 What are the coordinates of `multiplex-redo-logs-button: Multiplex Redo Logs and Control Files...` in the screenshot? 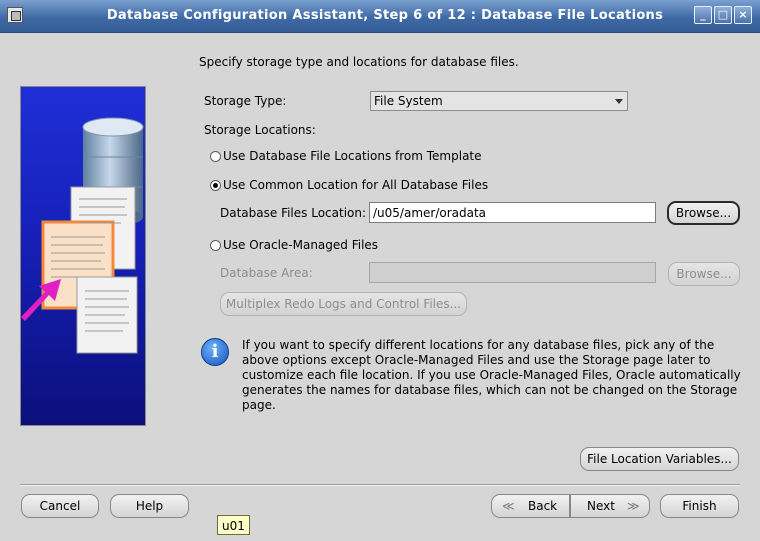 It's located at (343, 304).